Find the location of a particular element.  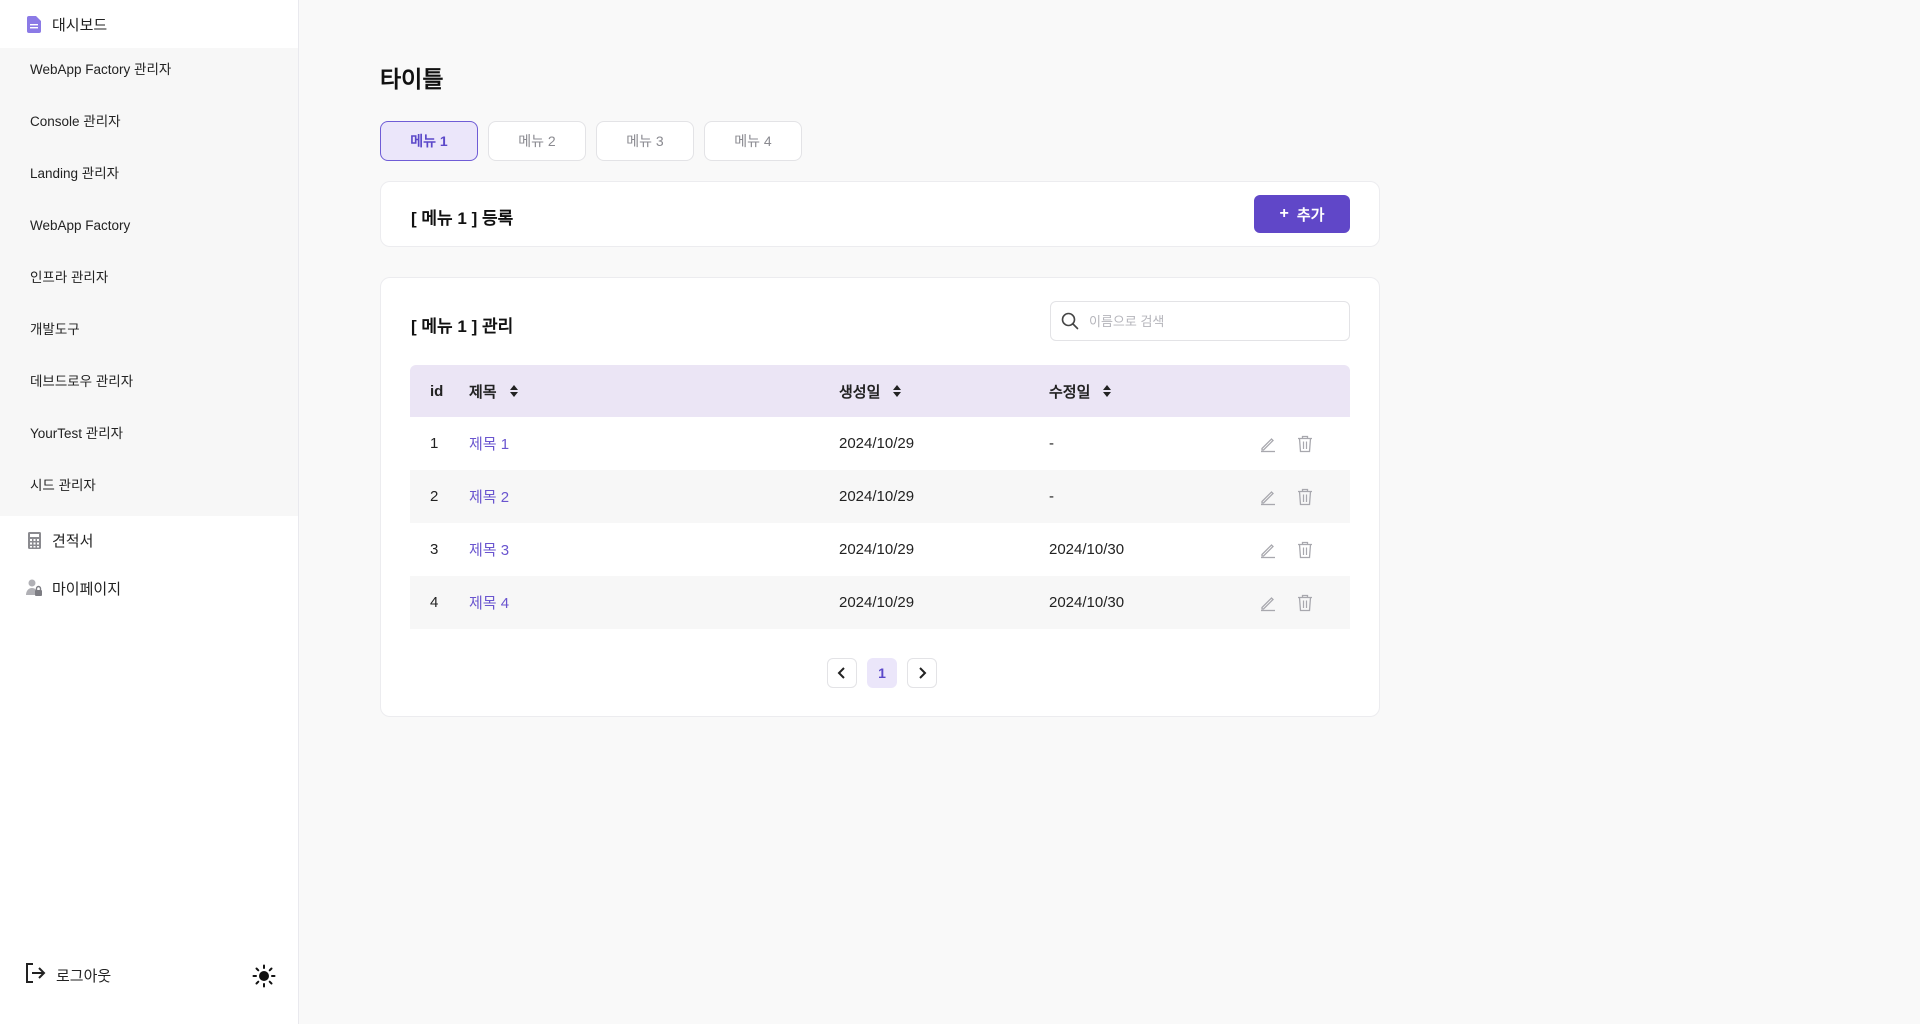

sidebar-subitem-devdraw-admin: 데브드로우 관리자 is located at coordinates (149, 386).